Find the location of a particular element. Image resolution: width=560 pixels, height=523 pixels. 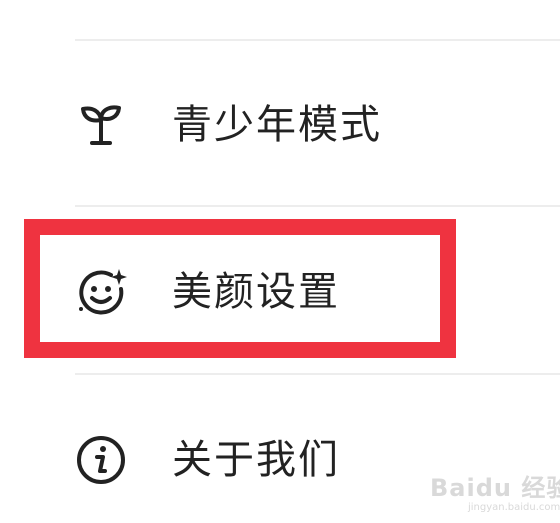

watermark-brand: Baidu 经验 is located at coordinates (495, 488).